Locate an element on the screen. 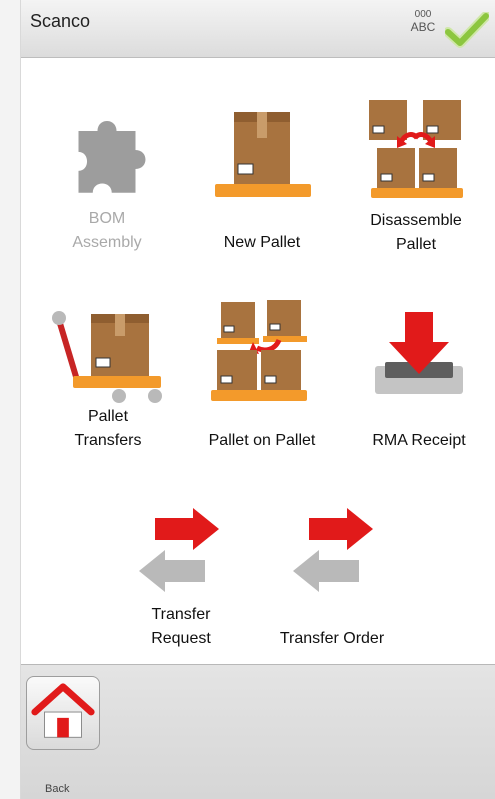 The width and height of the screenshot is (495, 799). pallet-on-pallet-label: Pallet on Pallet is located at coordinates (262, 440).